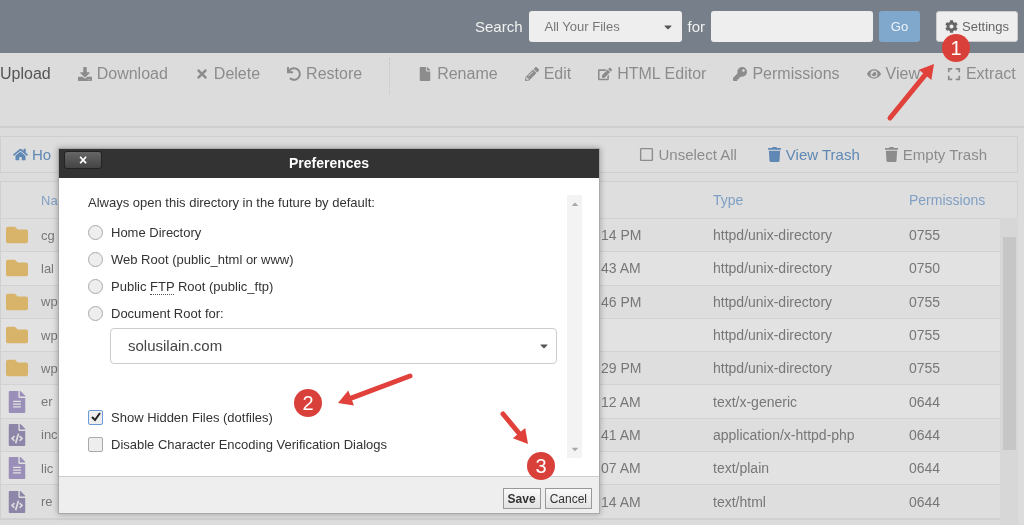  What do you see at coordinates (47, 468) in the screenshot?
I see `table-cell: lic` at bounding box center [47, 468].